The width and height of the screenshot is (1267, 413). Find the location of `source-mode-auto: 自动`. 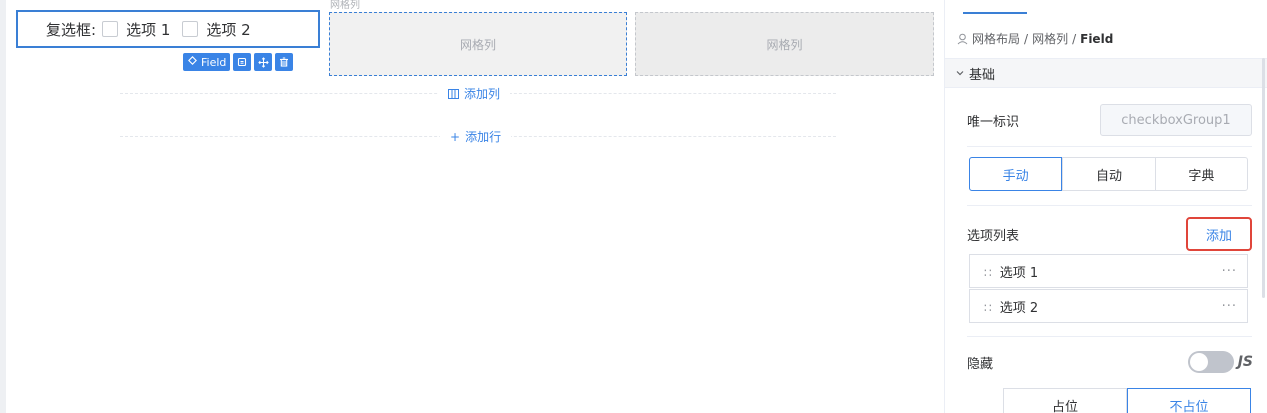

source-mode-auto: 自动 is located at coordinates (1108, 174).